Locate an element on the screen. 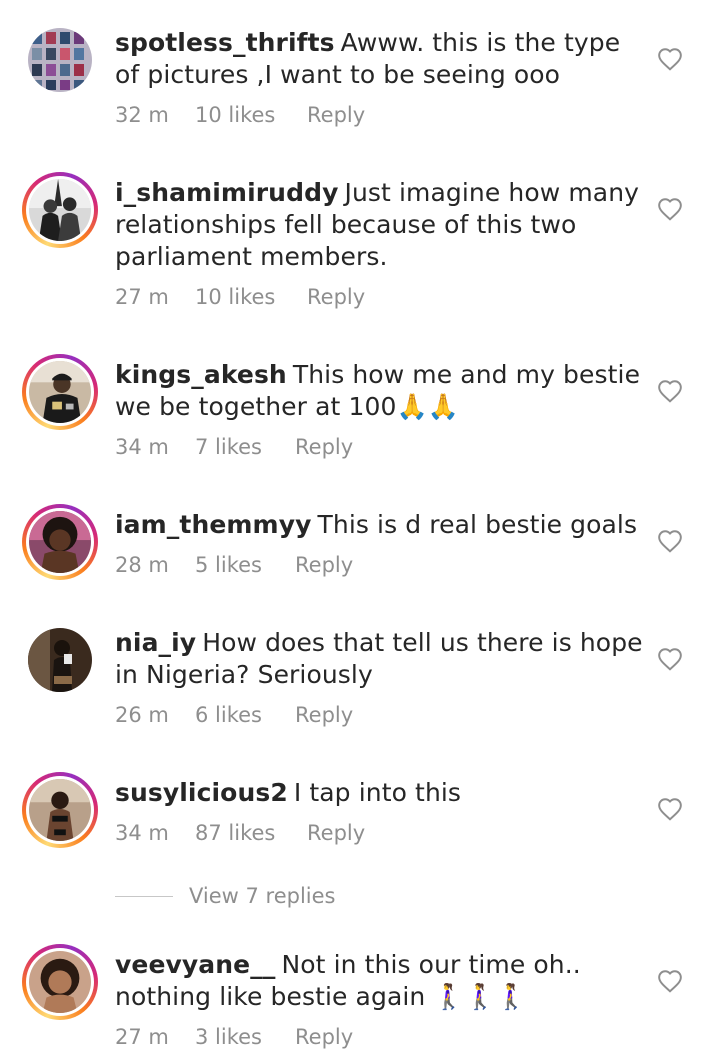 Image resolution: width=720 pixels, height=1054 pixels. comment-text: susylicious2 I tap into this is located at coordinates (380, 793).